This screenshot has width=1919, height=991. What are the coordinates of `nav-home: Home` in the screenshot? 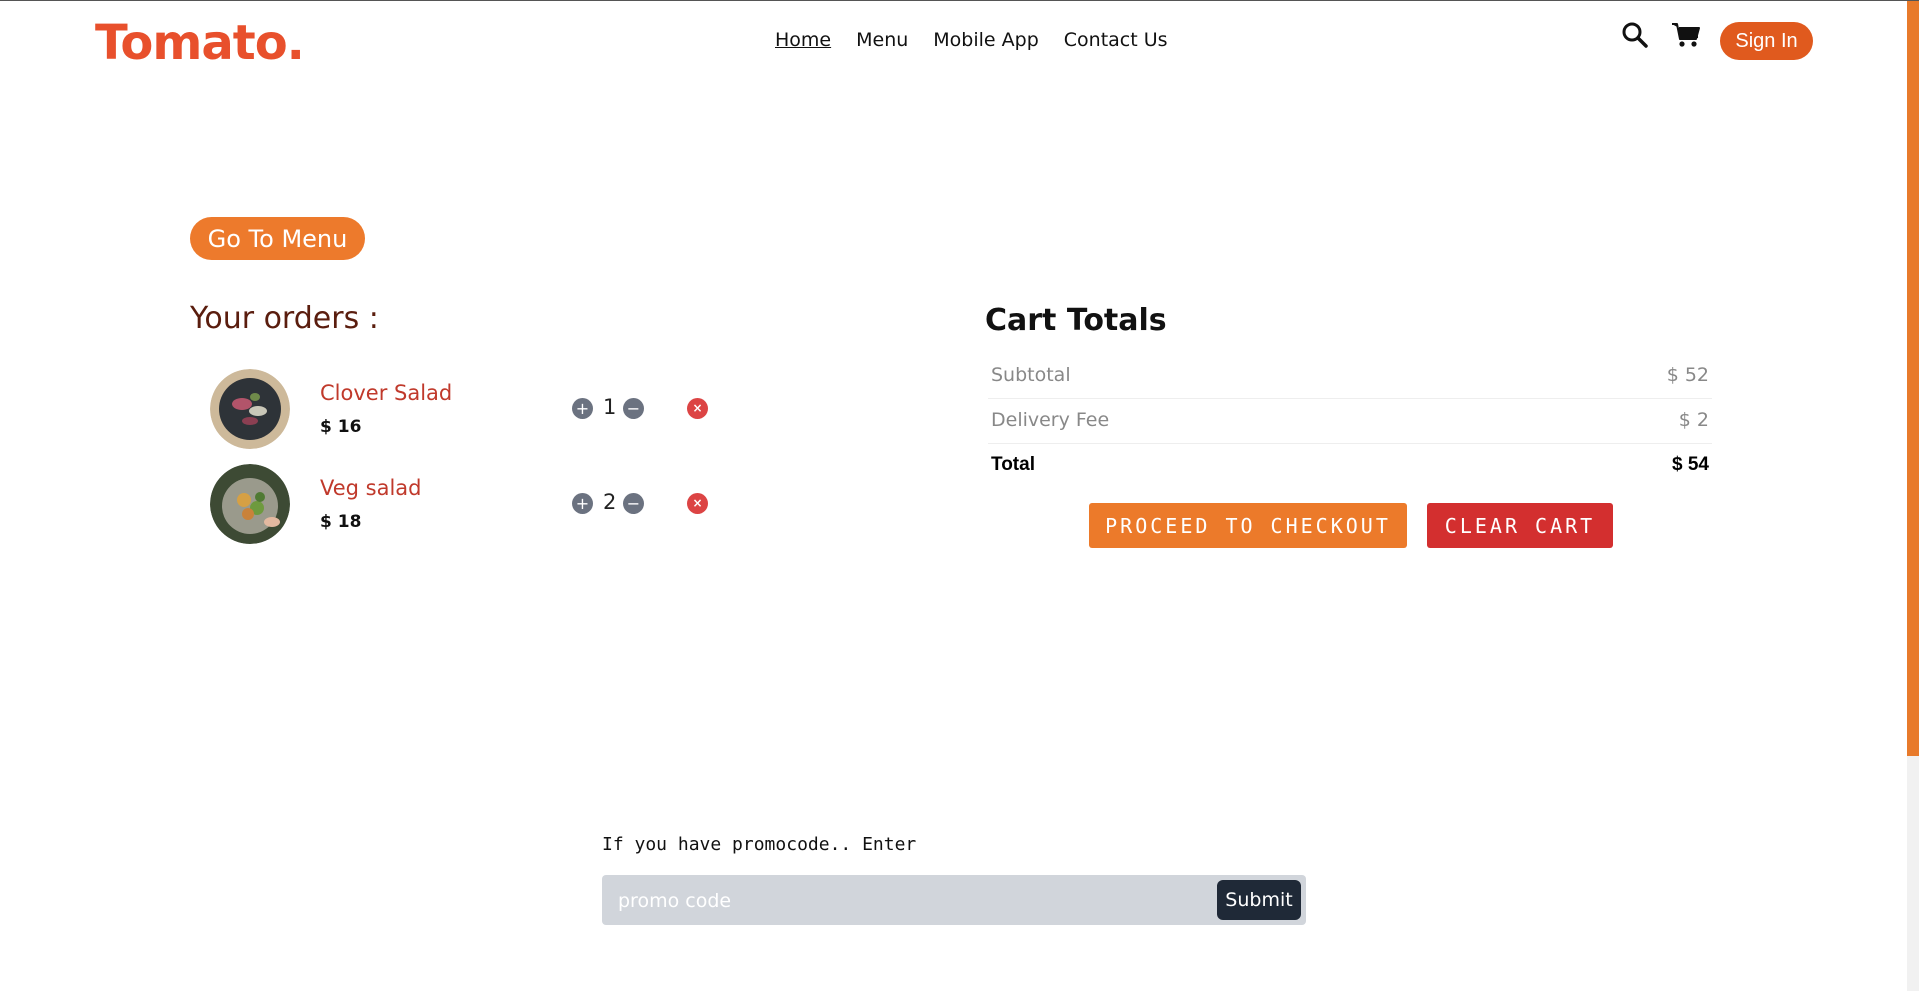 It's located at (803, 40).